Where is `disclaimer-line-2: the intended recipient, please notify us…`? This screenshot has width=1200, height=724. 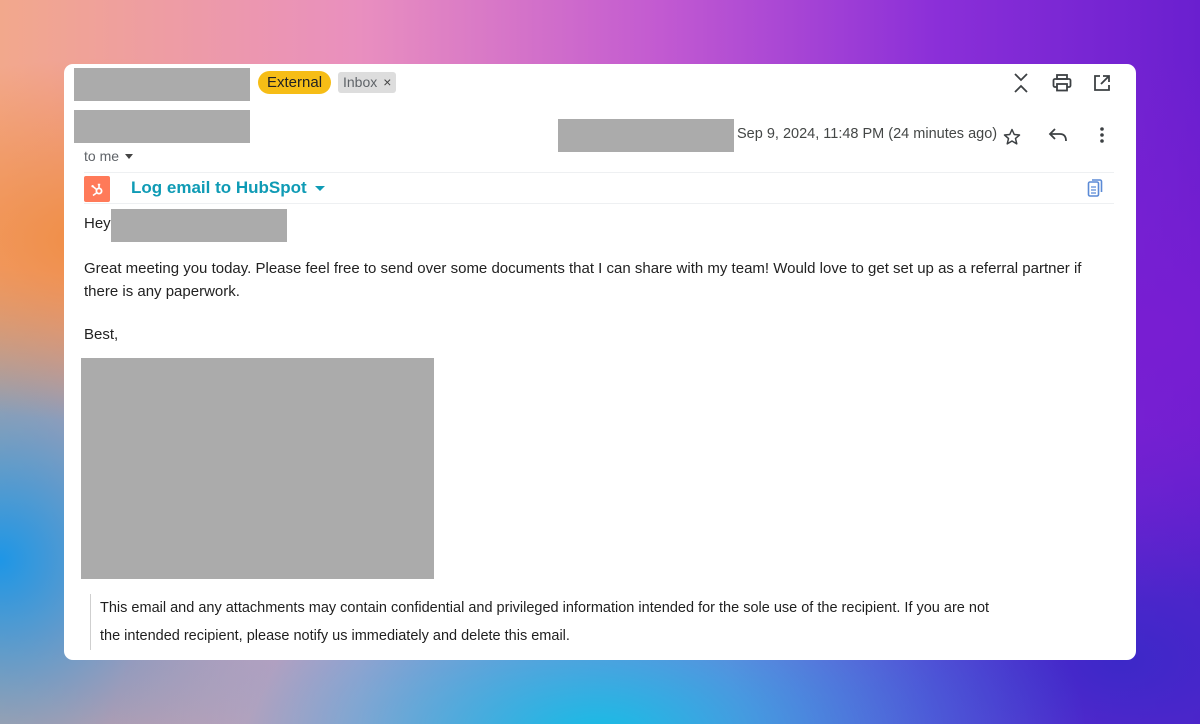
disclaimer-line-2: the intended recipient, please notify us… is located at coordinates (335, 636).